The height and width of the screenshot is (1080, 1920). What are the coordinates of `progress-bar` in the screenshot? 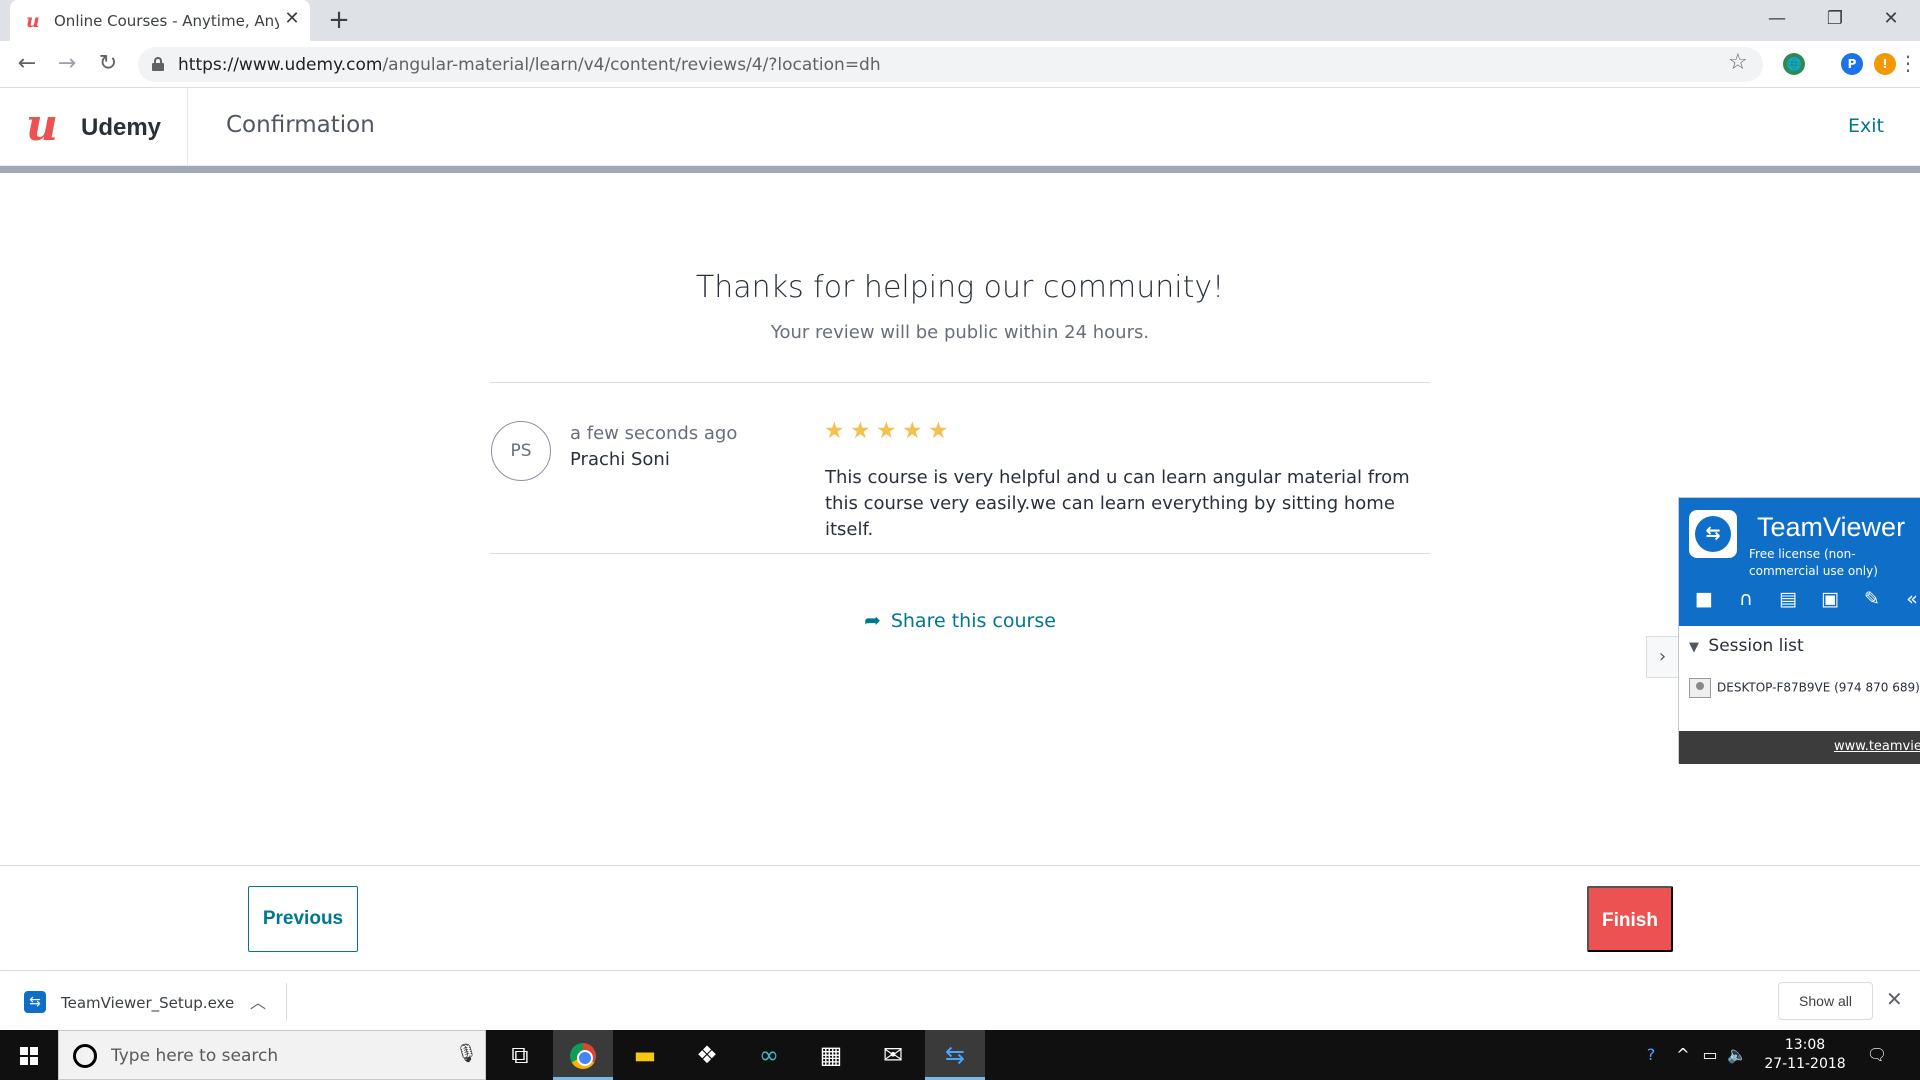 It's located at (960, 169).